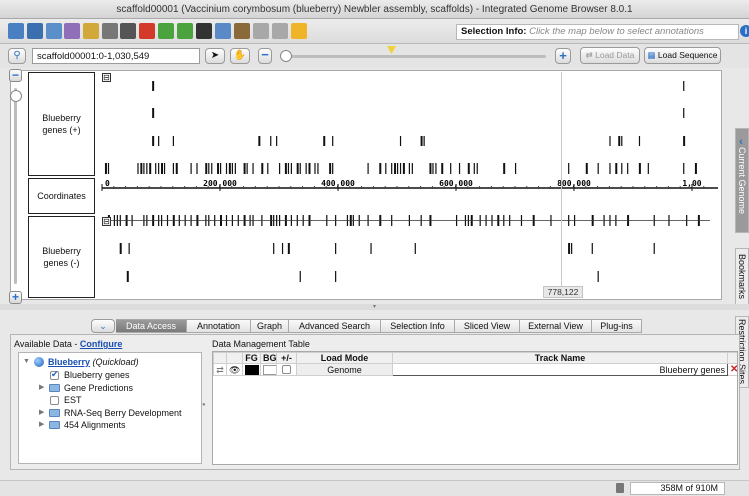  What do you see at coordinates (418, 326) in the screenshot?
I see `tab-selection-info: Selection Info` at bounding box center [418, 326].